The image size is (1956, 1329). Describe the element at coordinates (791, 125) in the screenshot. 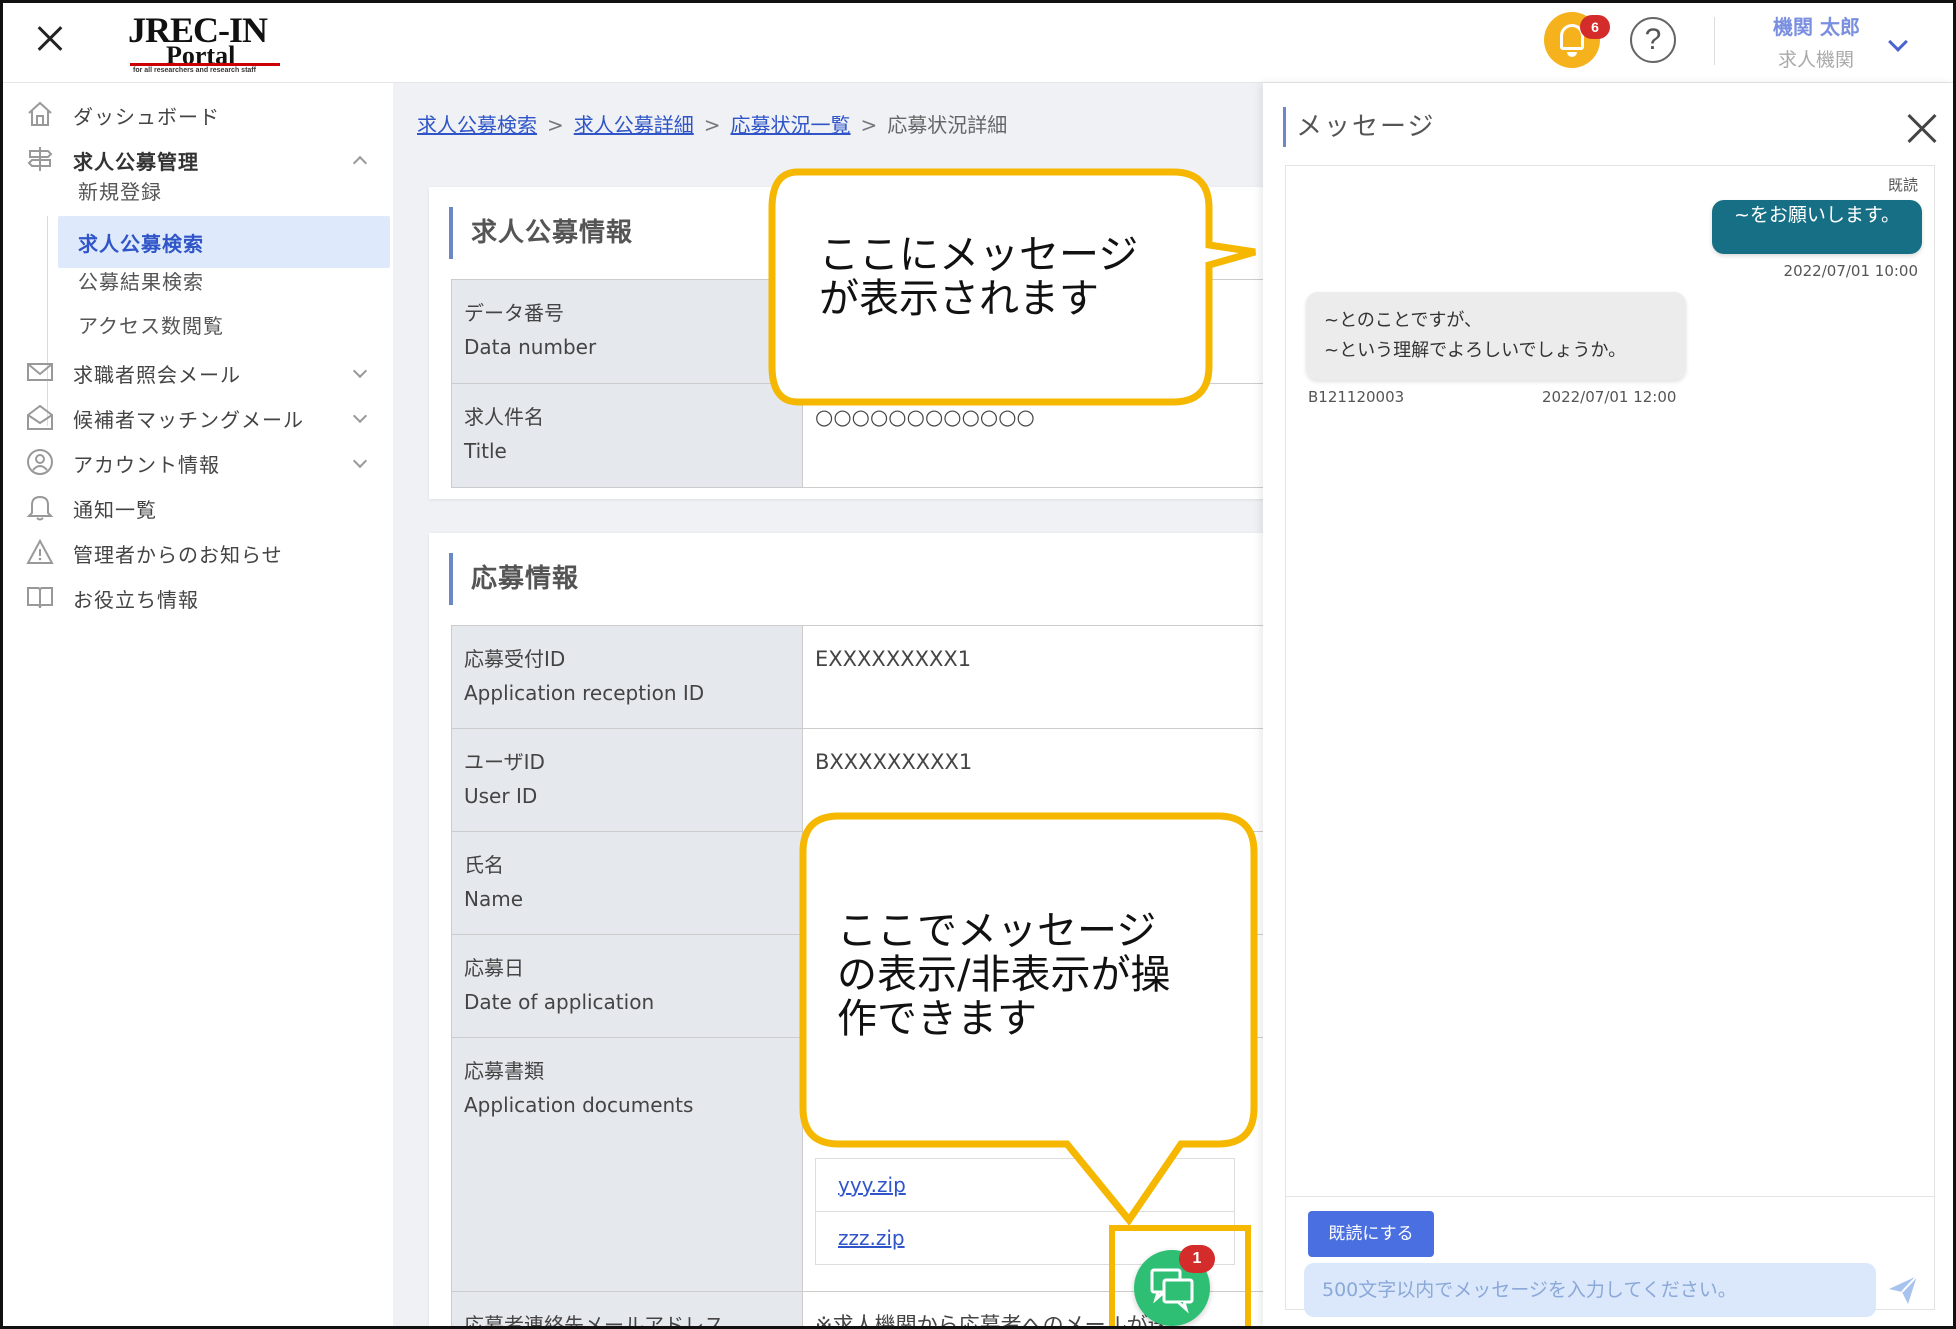

I see `breadcrumb-link: 応募状況一覧` at that location.